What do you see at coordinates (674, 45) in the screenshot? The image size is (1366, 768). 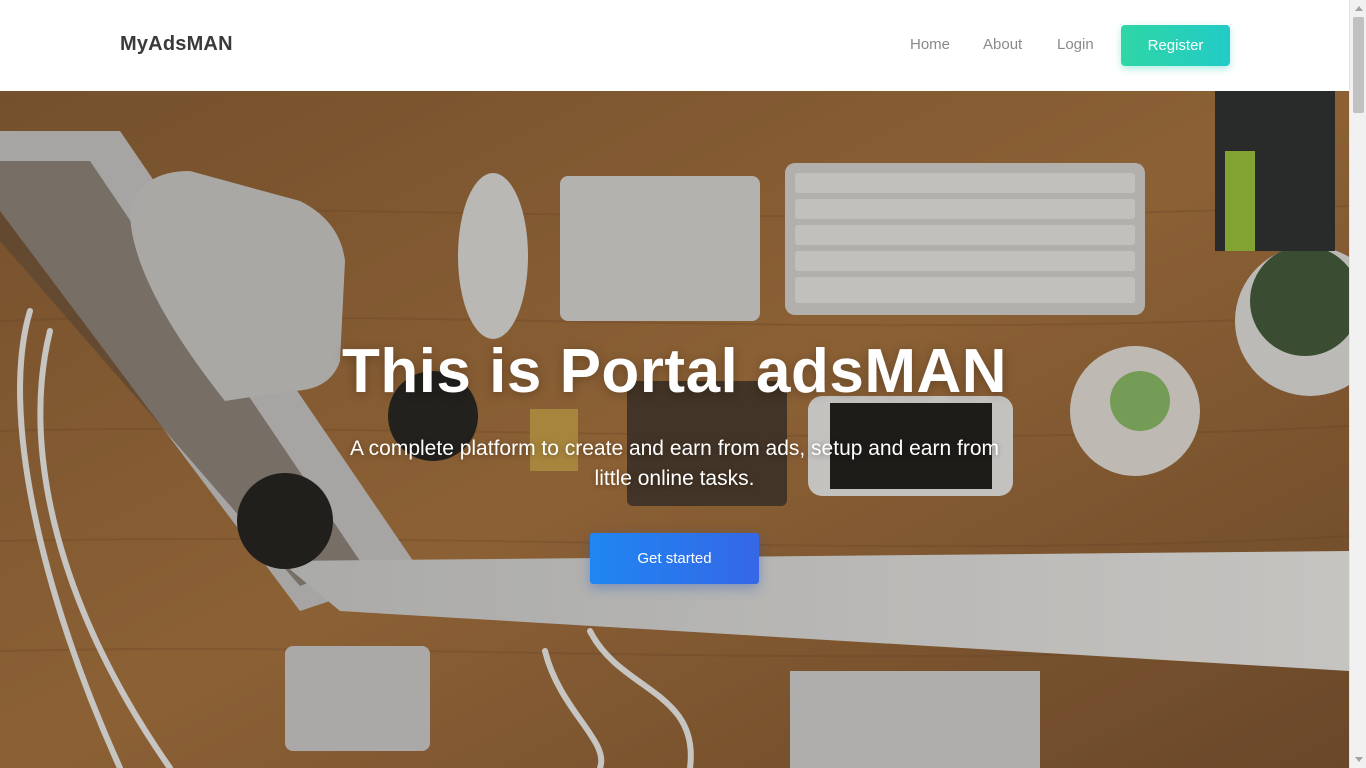 I see `top-navbar: MyAdsMAN Home About Login Register` at bounding box center [674, 45].